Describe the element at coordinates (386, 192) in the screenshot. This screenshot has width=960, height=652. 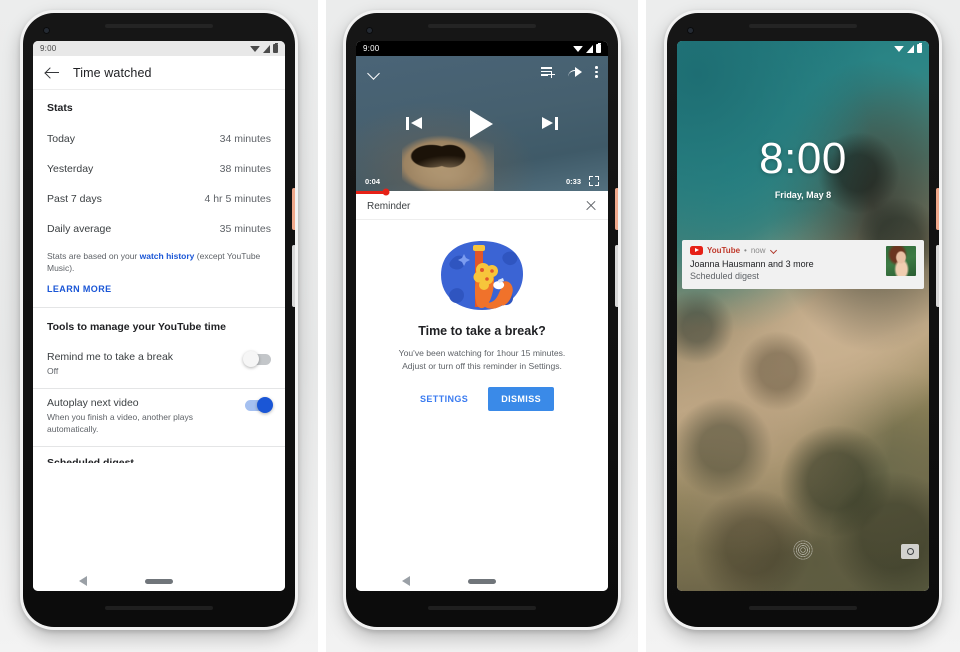
I see `progress-scrubber` at that location.